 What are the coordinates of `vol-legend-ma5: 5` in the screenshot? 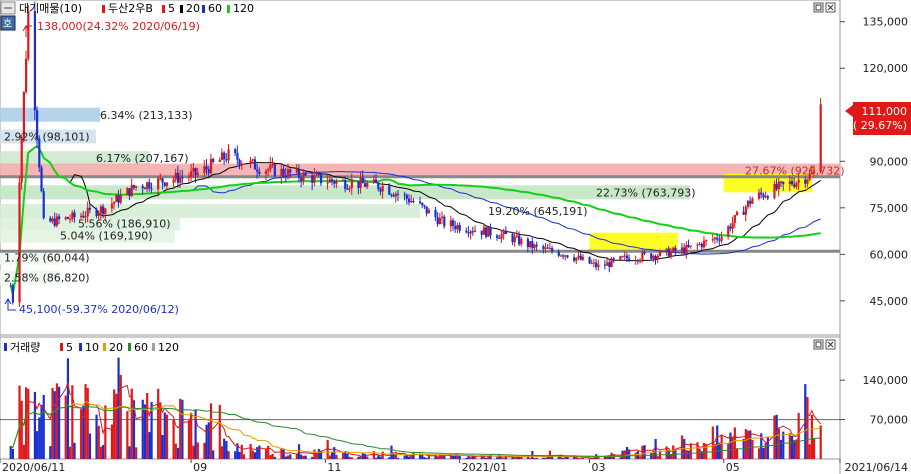 It's located at (69, 347).